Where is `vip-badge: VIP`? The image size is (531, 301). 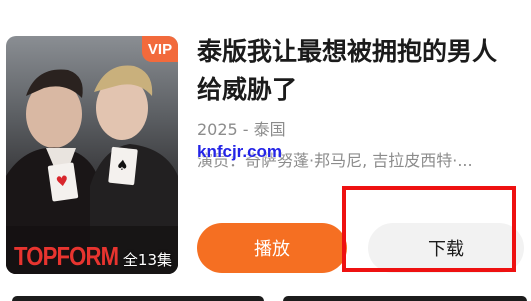 vip-badge: VIP is located at coordinates (160, 49).